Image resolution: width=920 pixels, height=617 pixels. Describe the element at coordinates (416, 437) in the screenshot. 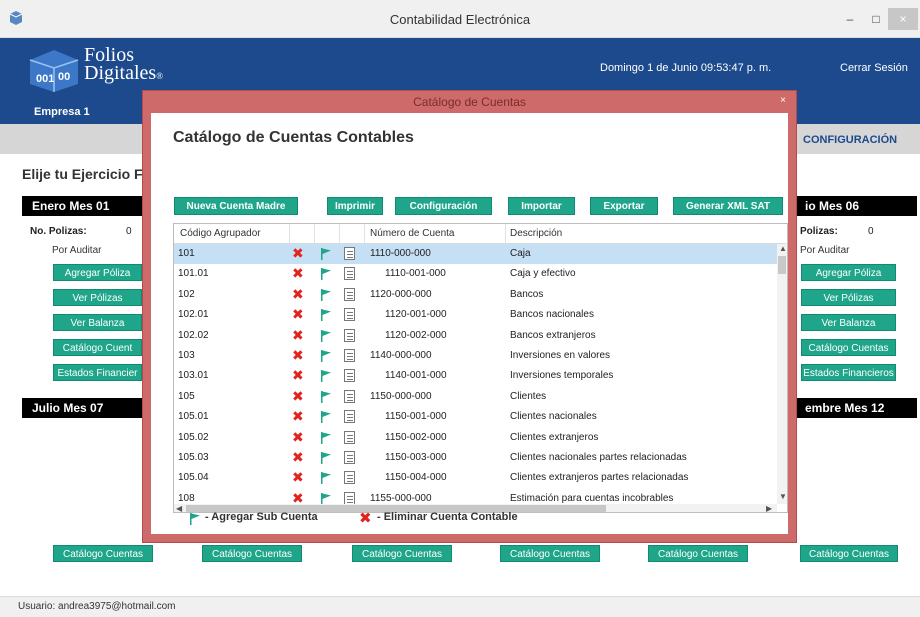

I see `account-number: 1150-002-000` at that location.